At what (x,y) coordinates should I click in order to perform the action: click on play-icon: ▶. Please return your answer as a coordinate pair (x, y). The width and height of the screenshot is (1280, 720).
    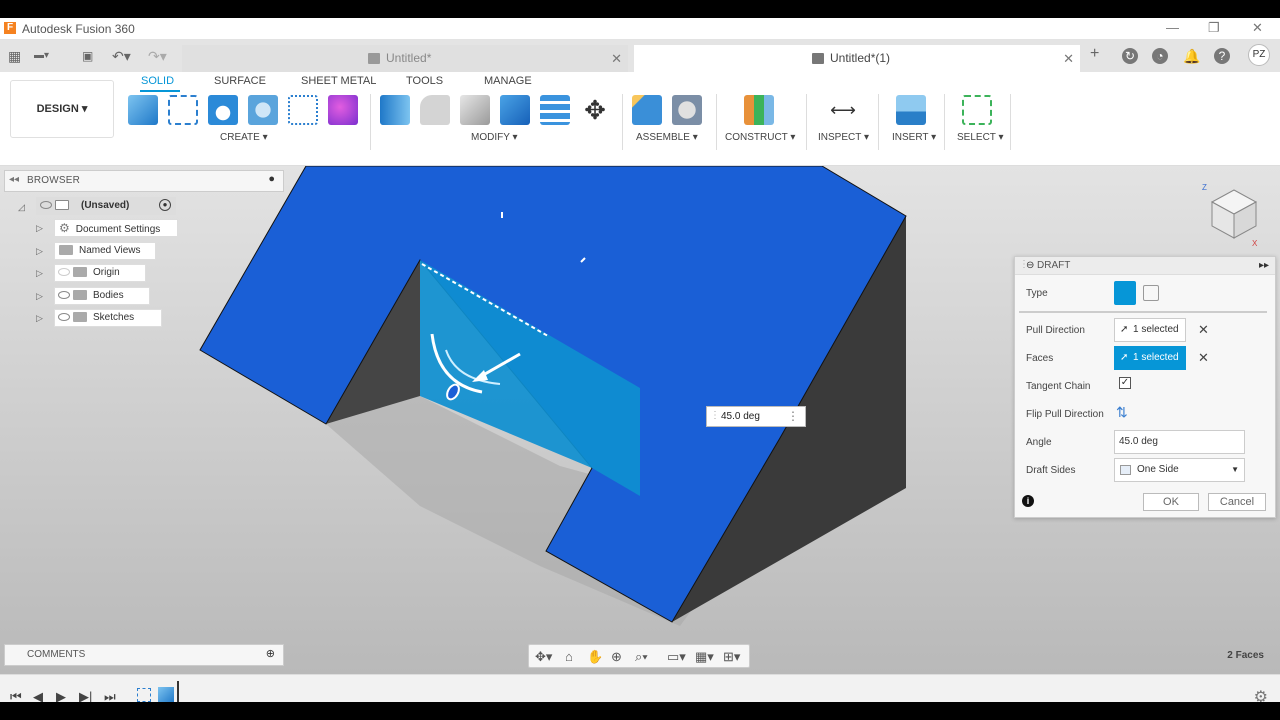
    Looking at the image, I should click on (61, 695).